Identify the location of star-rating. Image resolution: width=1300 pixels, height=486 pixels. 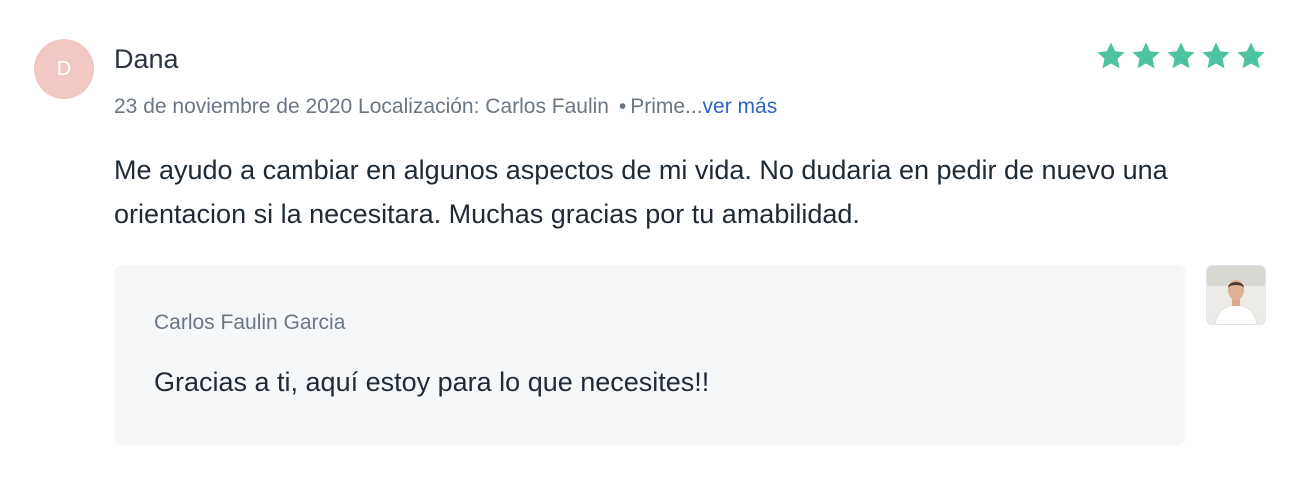
(1181, 56).